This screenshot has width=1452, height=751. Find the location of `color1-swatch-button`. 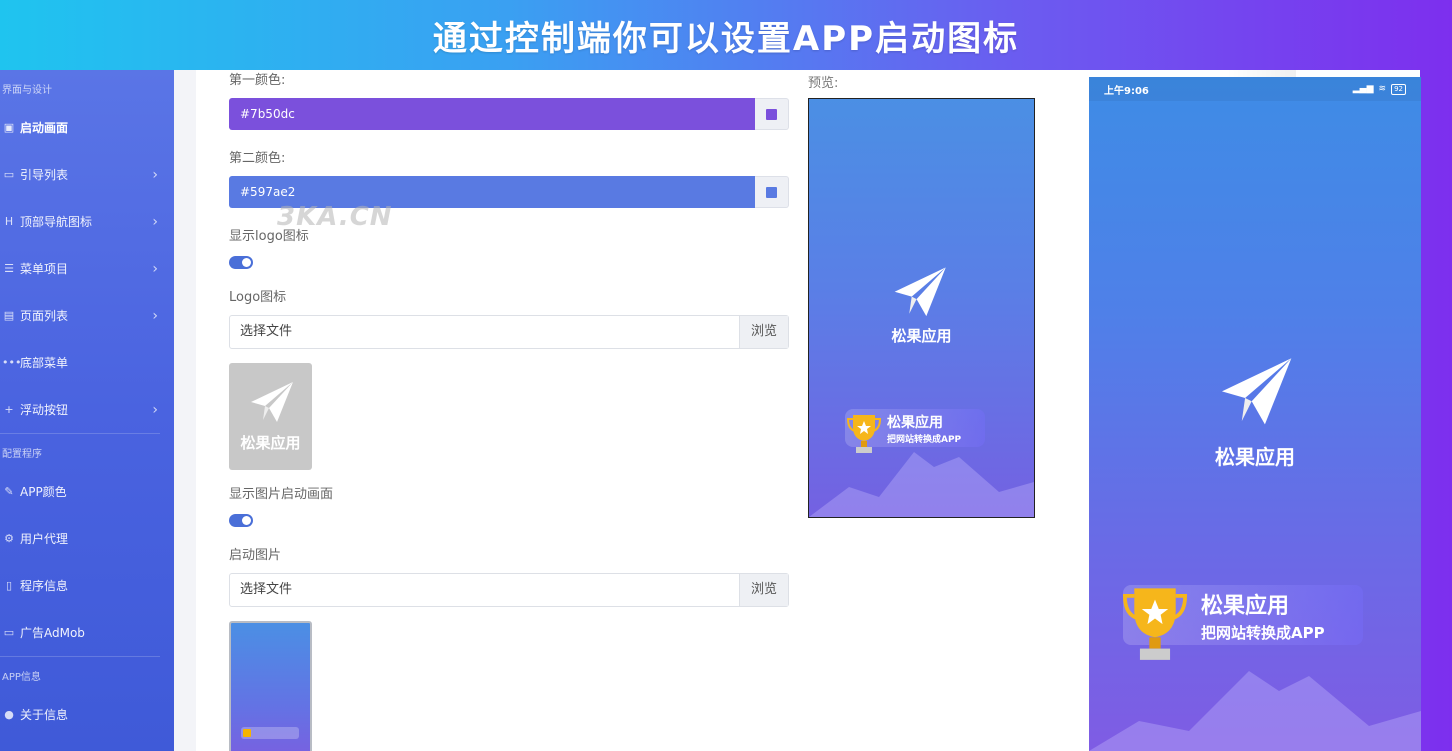

color1-swatch-button is located at coordinates (772, 114).